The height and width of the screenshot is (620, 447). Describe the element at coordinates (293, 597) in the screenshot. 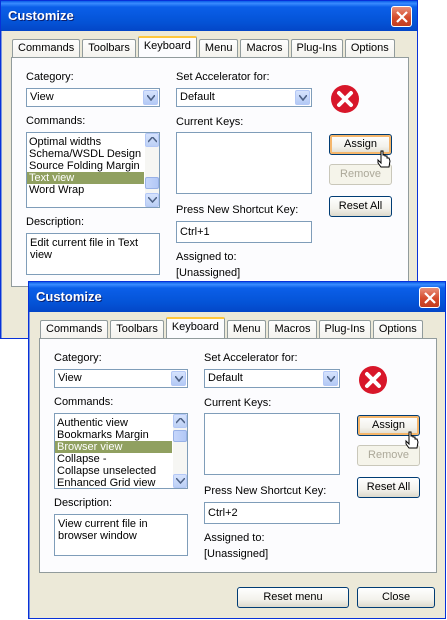

I see `reset-menu-button: Reset menu` at that location.